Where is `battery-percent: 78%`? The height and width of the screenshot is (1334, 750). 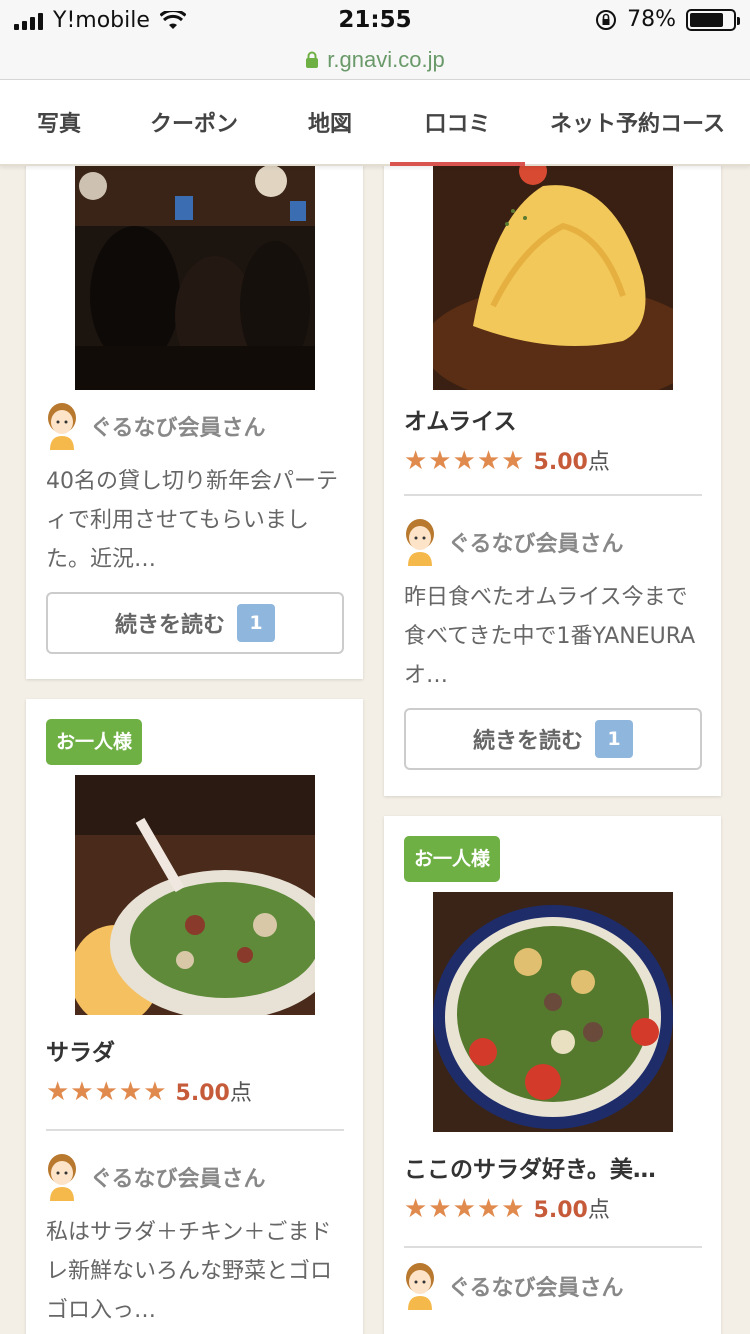 battery-percent: 78% is located at coordinates (651, 19).